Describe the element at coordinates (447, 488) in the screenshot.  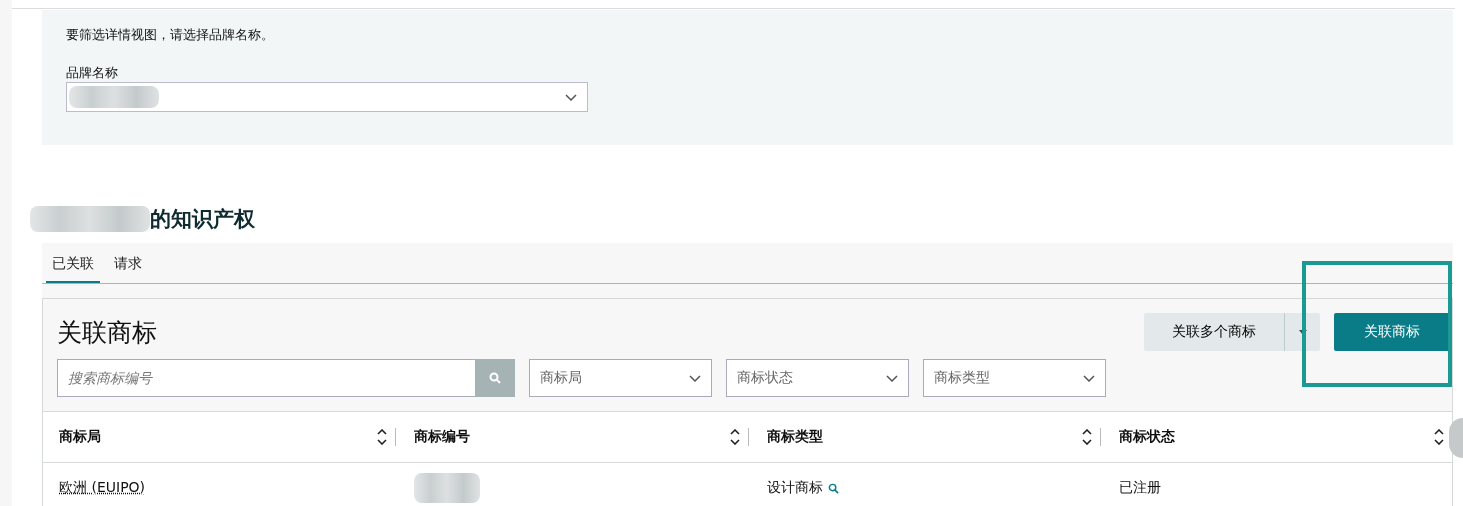
I see `blurred-text` at that location.